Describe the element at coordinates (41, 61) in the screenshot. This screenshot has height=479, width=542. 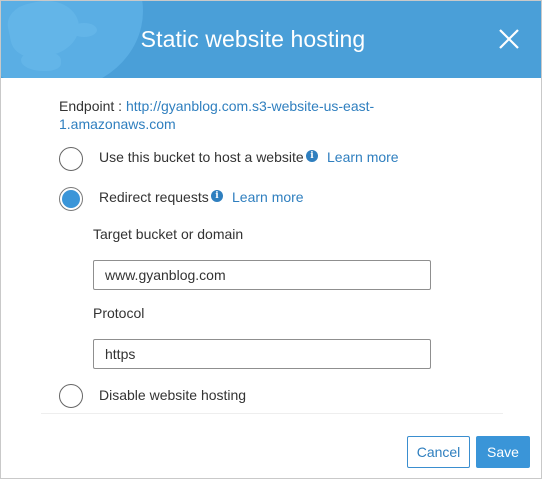
I see `globe-land` at that location.